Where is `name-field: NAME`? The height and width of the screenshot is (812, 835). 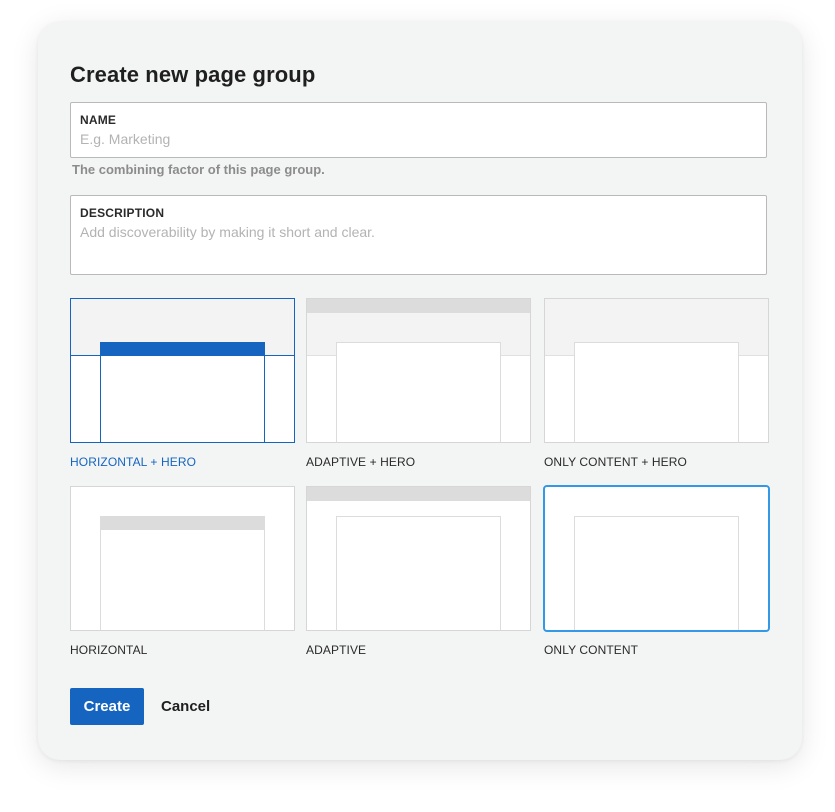 name-field: NAME is located at coordinates (418, 130).